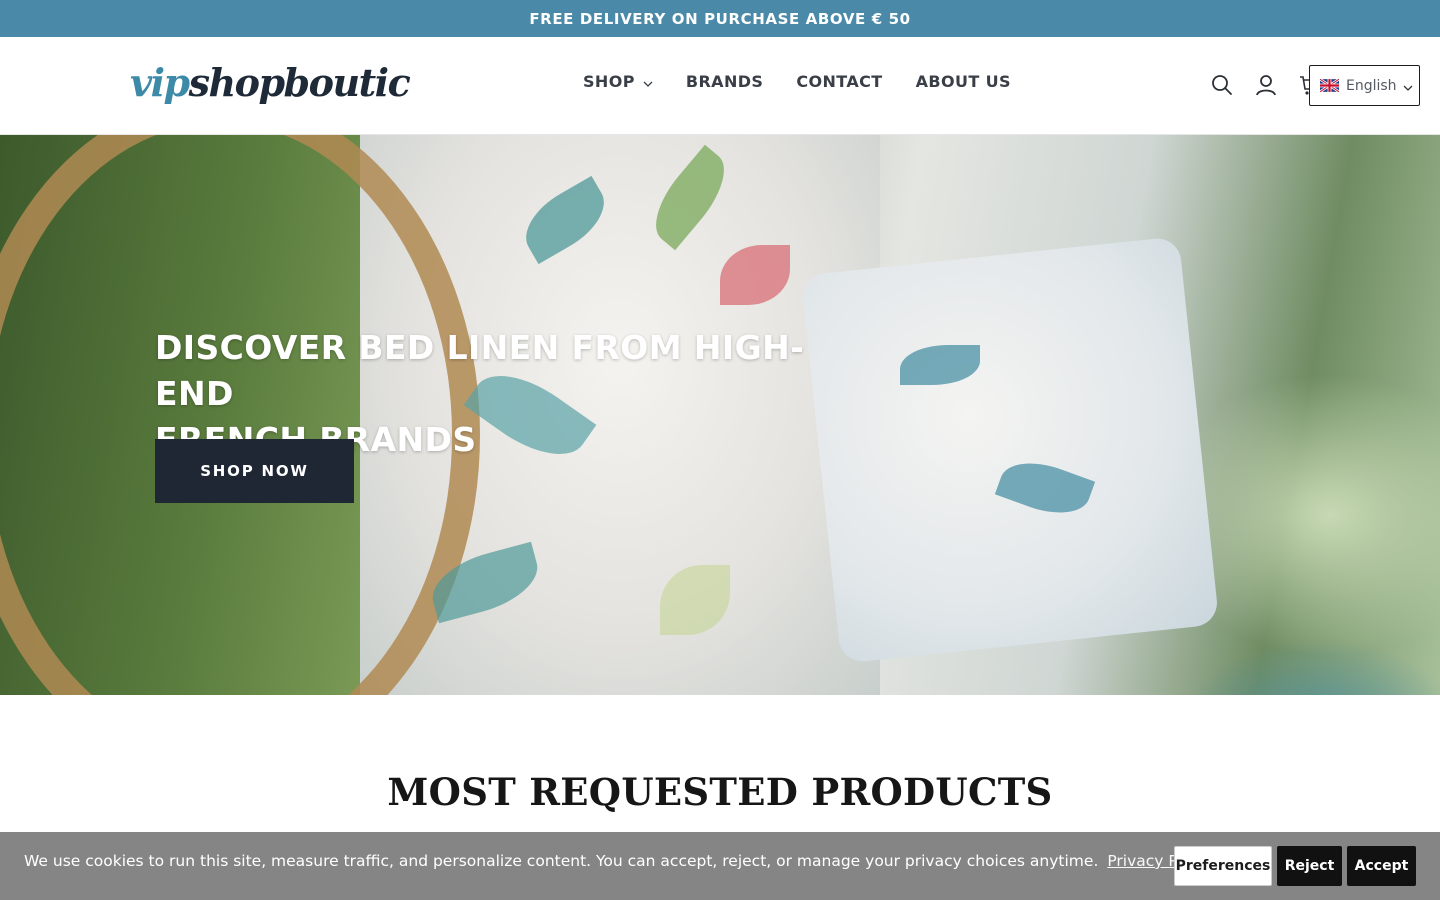  I want to click on nav-item-contact: CONTACT, so click(839, 81).